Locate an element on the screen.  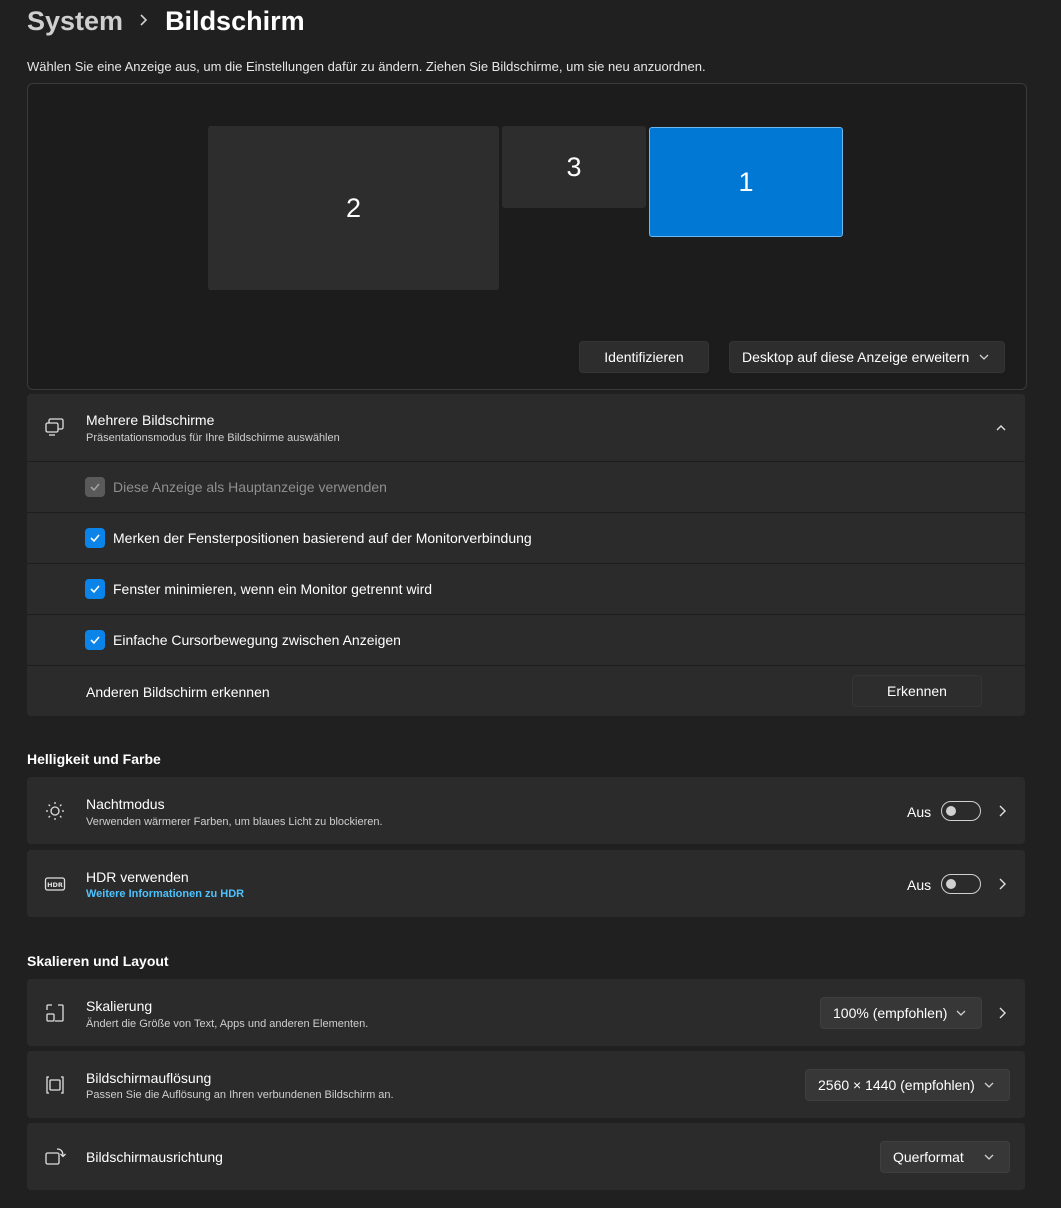
orientation-icon is located at coordinates (55, 1156).